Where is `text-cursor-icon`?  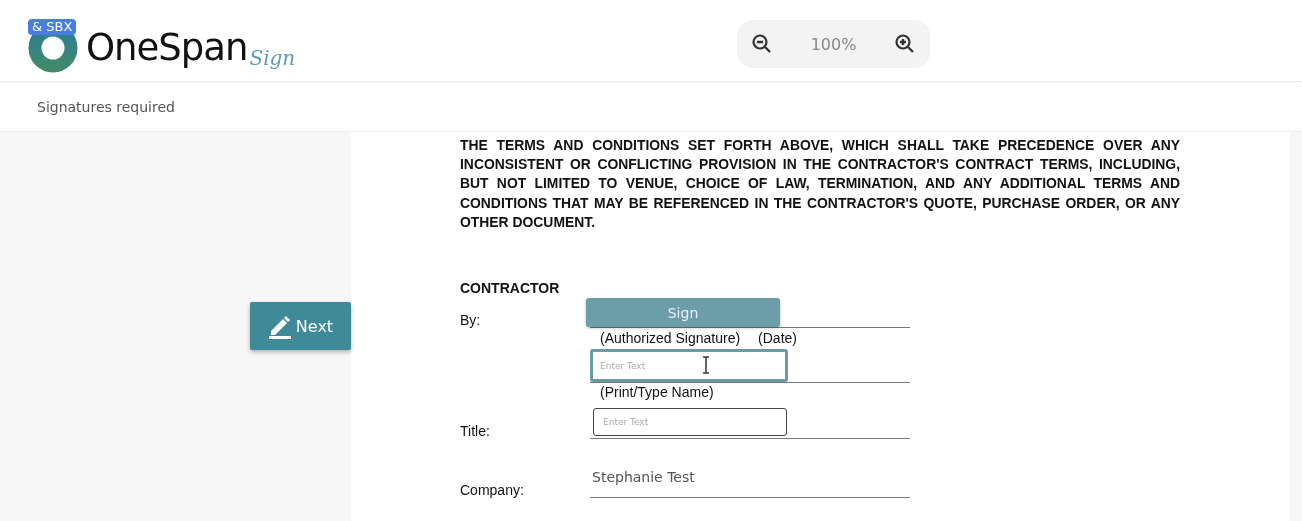 text-cursor-icon is located at coordinates (706, 365).